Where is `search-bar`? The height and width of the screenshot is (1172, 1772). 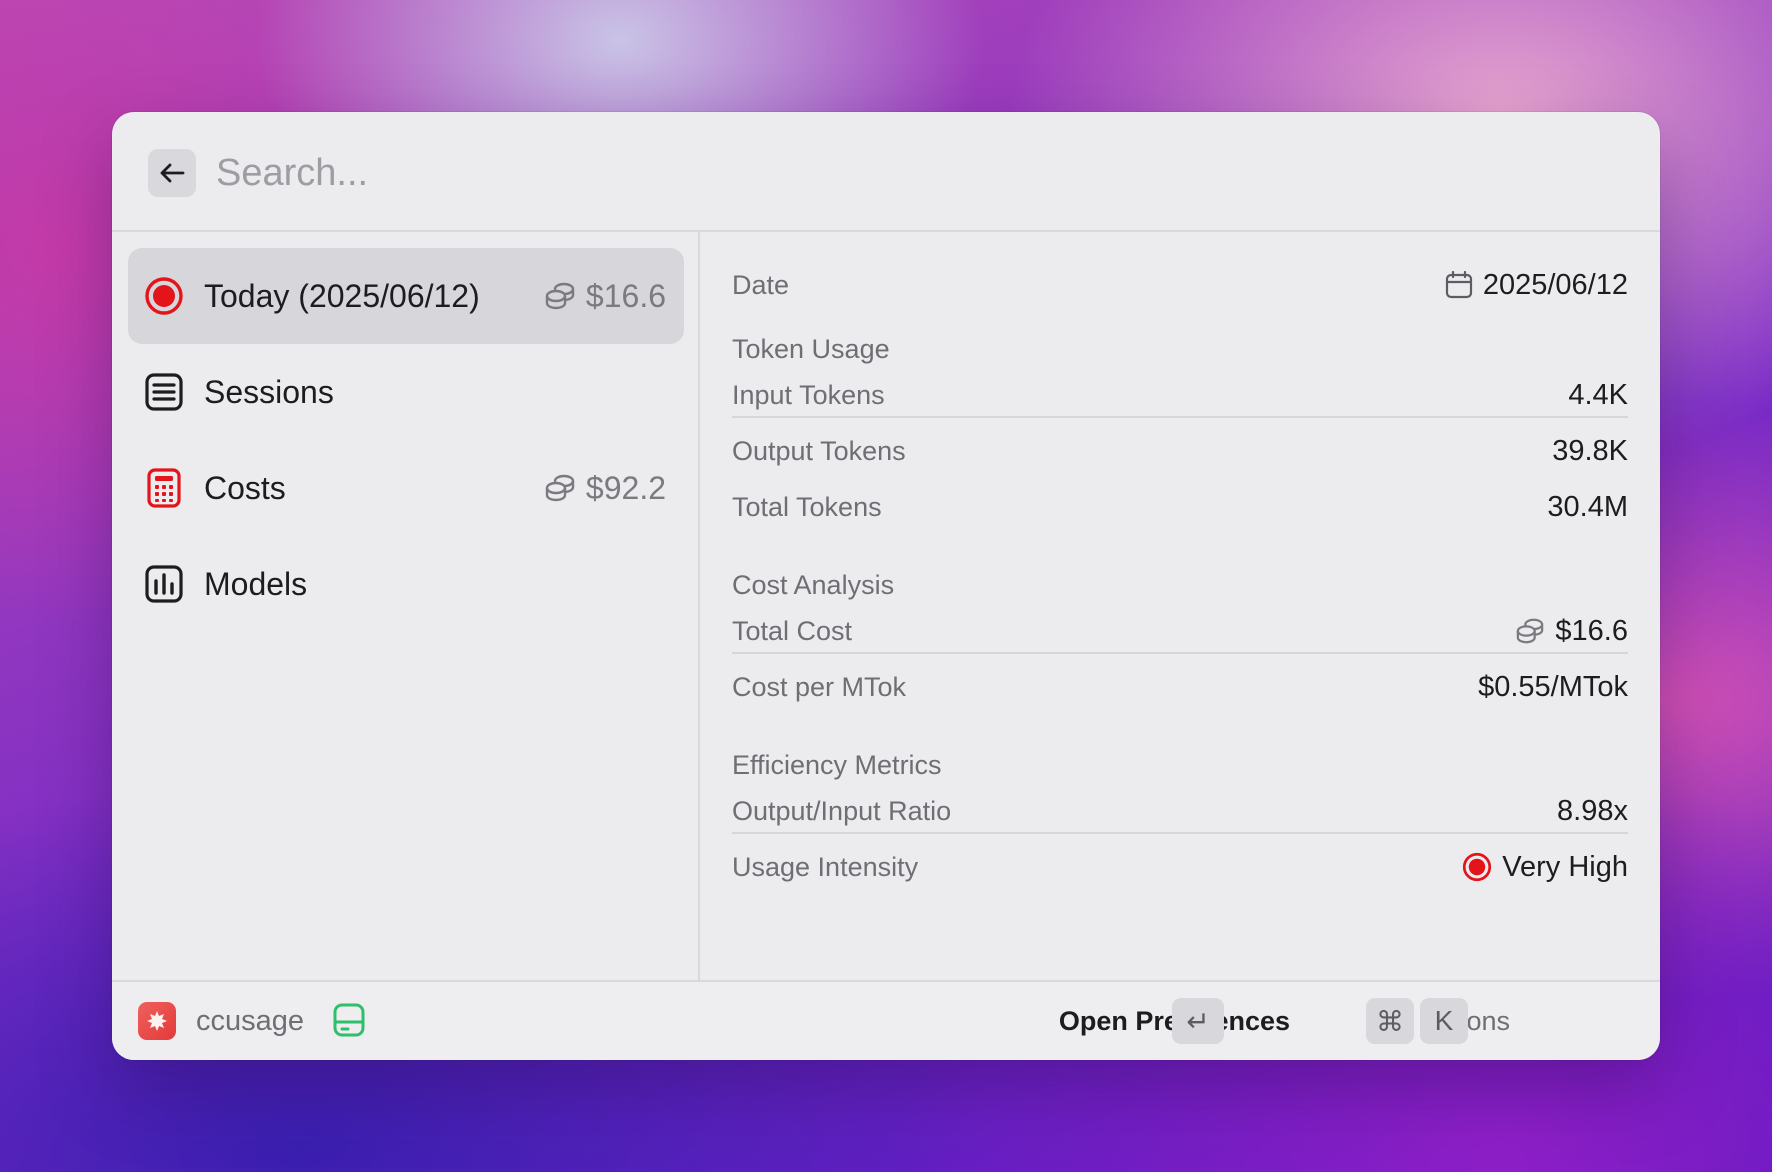 search-bar is located at coordinates (886, 172).